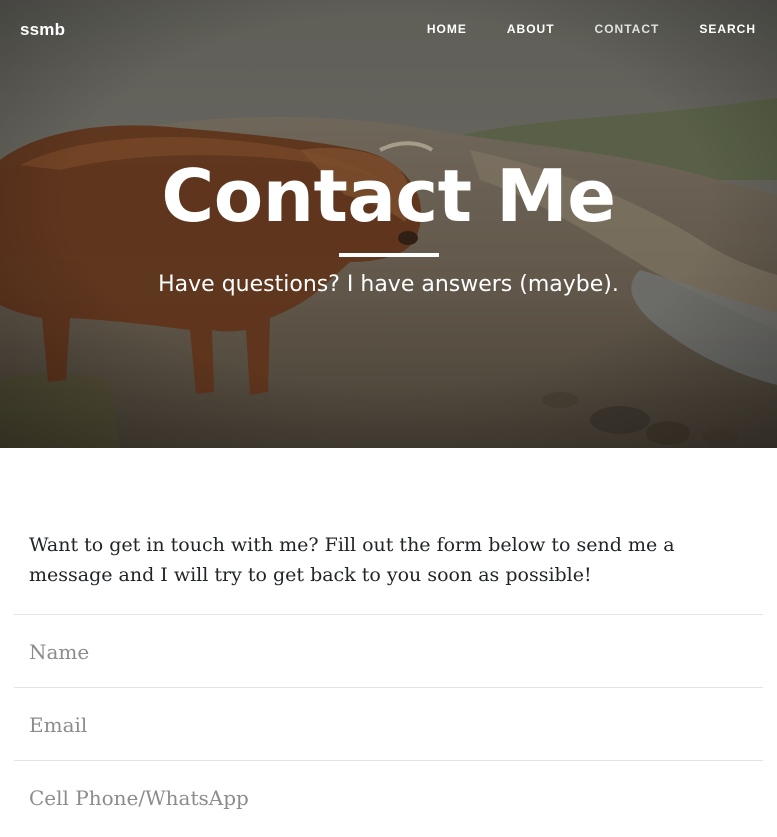 The width and height of the screenshot is (777, 837). What do you see at coordinates (388, 284) in the screenshot?
I see `page-subtitle: Have questions? I have answers (maybe).` at bounding box center [388, 284].